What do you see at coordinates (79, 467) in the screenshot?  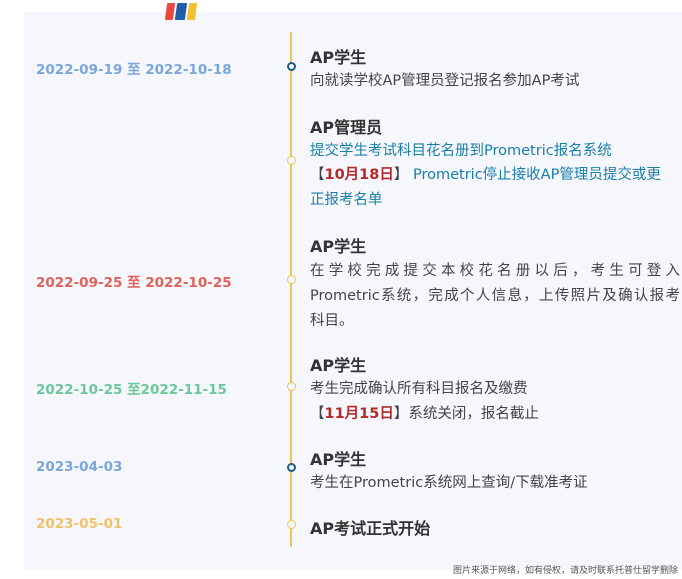 I see `entry-date: 2023-04-03` at bounding box center [79, 467].